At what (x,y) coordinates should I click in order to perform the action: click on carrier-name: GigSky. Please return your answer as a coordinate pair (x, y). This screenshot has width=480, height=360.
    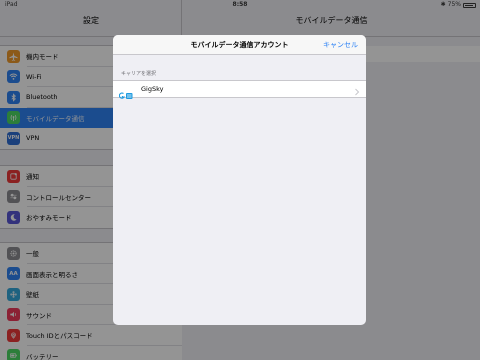
    Looking at the image, I should click on (152, 89).